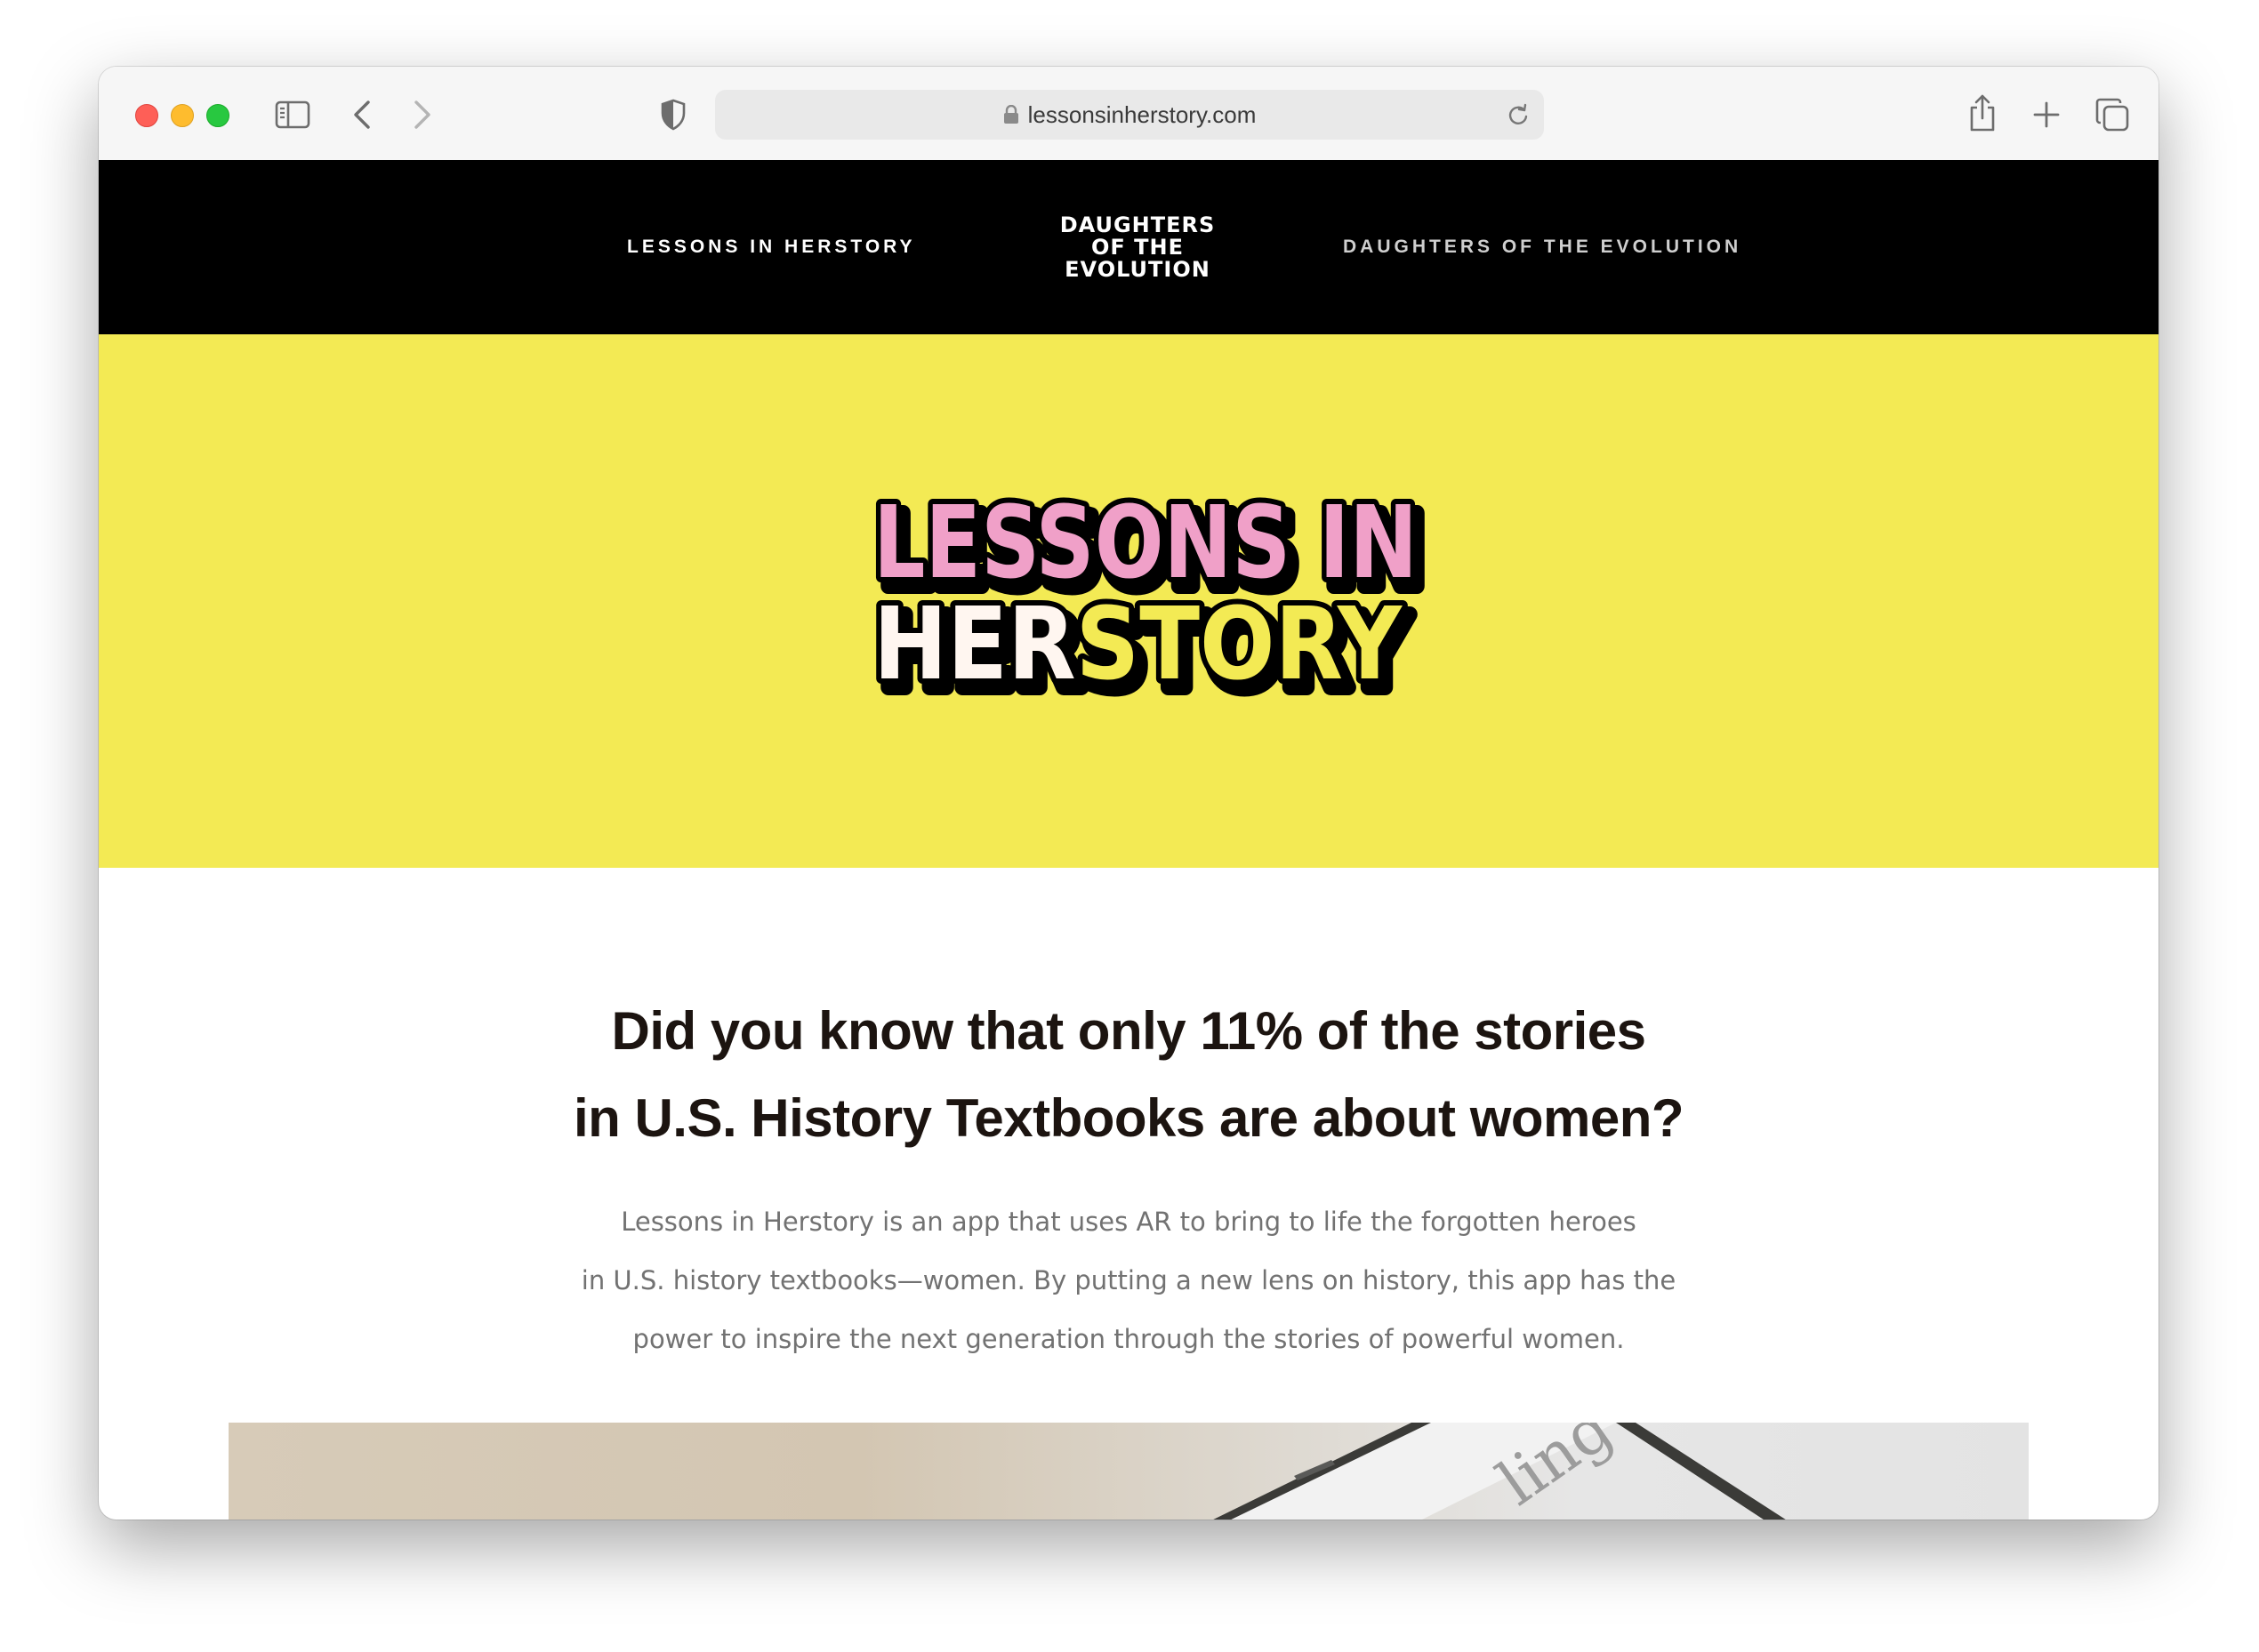 This screenshot has width=2259, height=1652. Describe the element at coordinates (1983, 113) in the screenshot. I see `share-icon` at that location.